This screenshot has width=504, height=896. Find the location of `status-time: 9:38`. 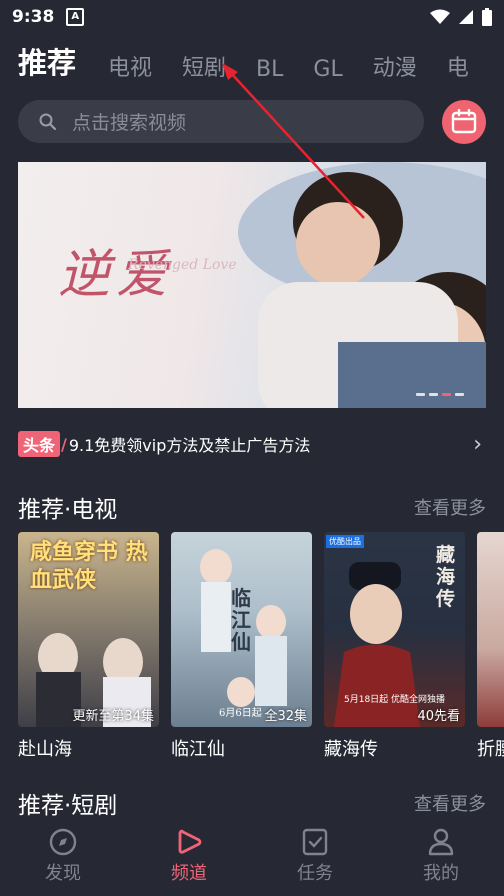

status-time: 9:38 is located at coordinates (33, 17).